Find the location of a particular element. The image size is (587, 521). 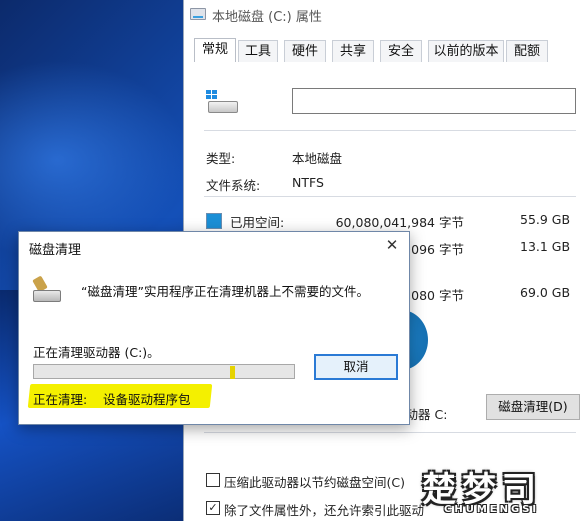

tab-tools: 工具 is located at coordinates (258, 51).